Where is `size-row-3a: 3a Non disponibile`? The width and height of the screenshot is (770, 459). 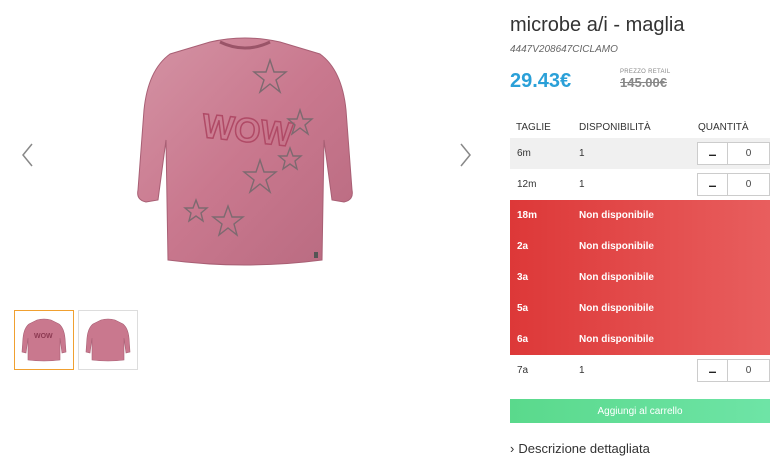 size-row-3a: 3a Non disponibile is located at coordinates (640, 277).